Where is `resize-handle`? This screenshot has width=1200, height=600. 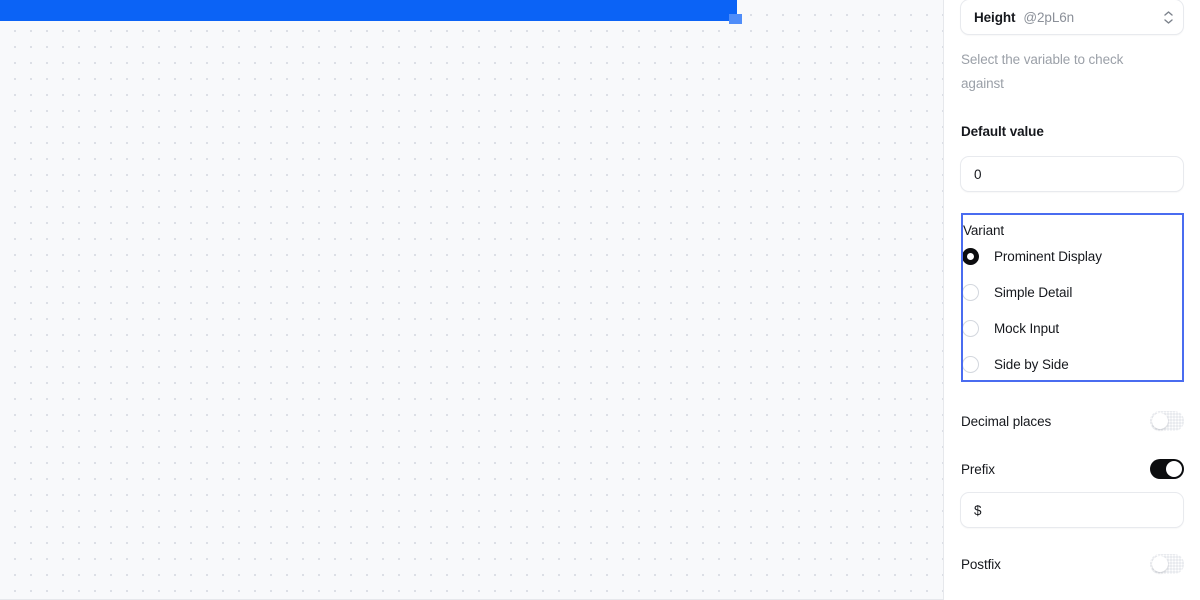 resize-handle is located at coordinates (735, 19).